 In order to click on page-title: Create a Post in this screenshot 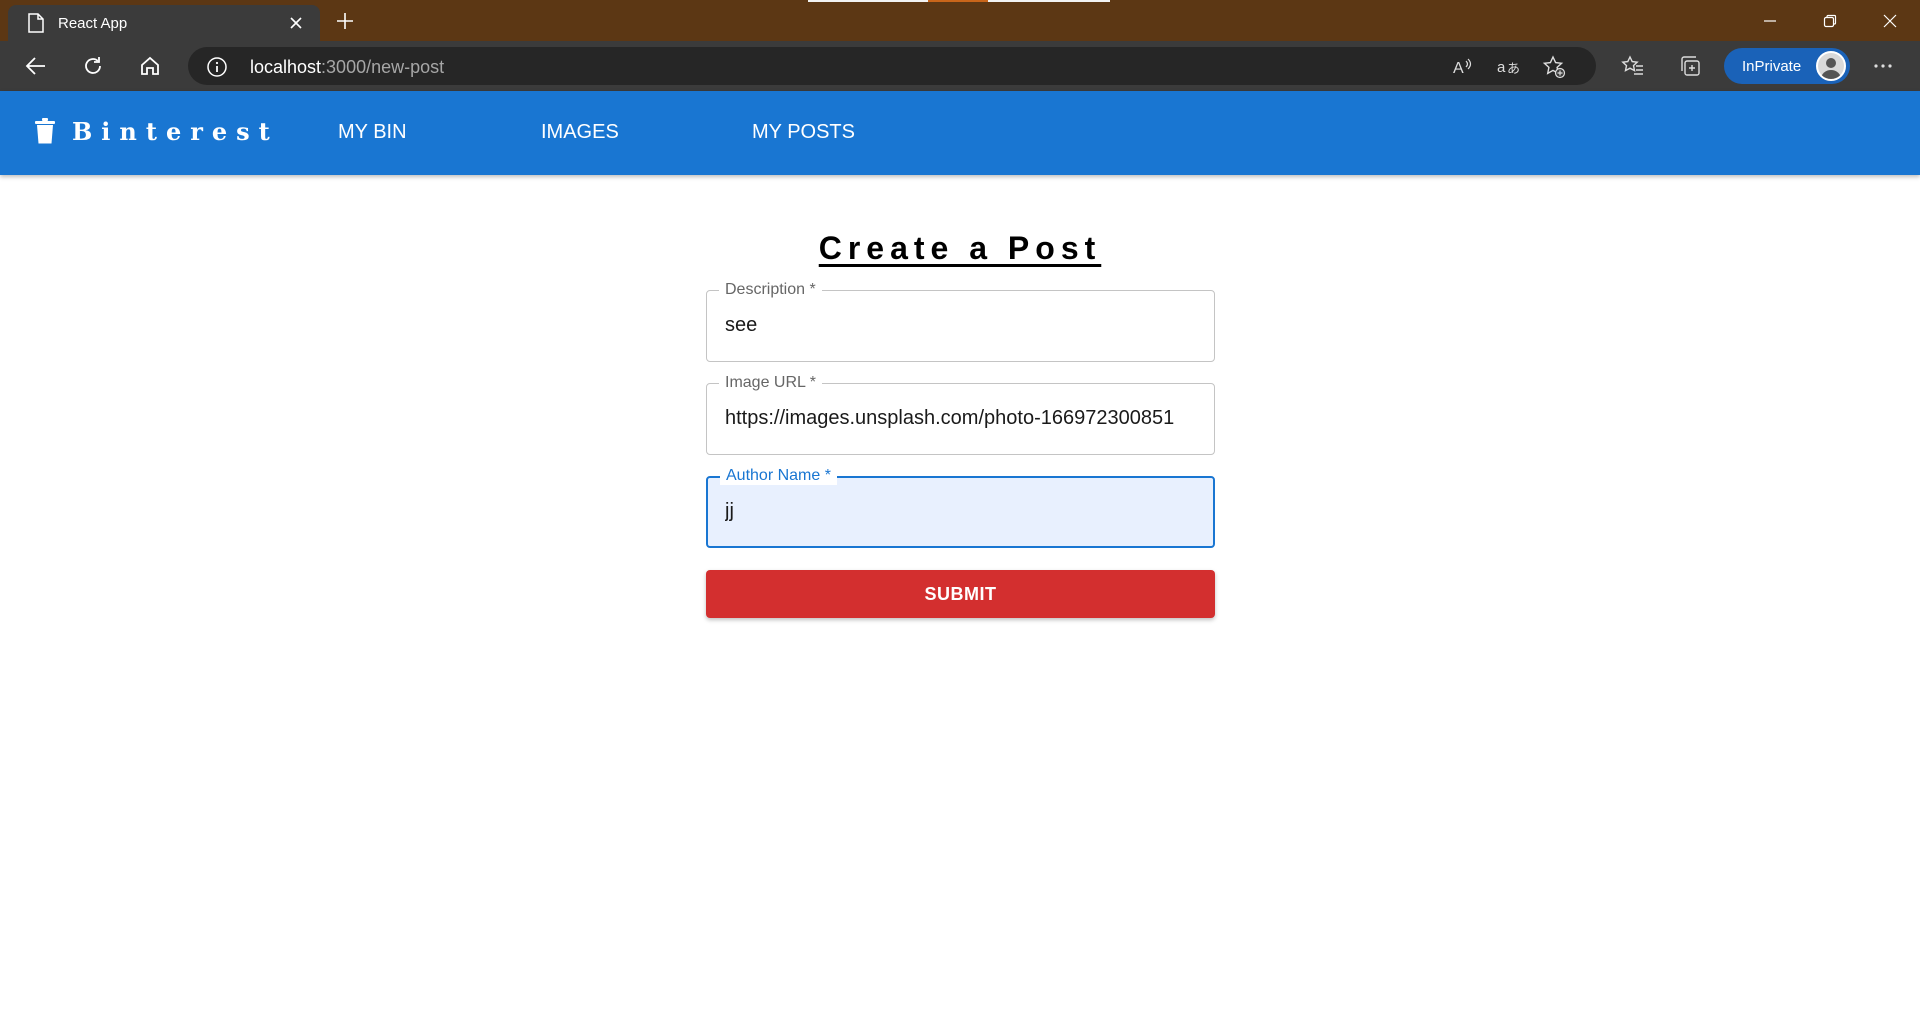, I will do `click(960, 248)`.